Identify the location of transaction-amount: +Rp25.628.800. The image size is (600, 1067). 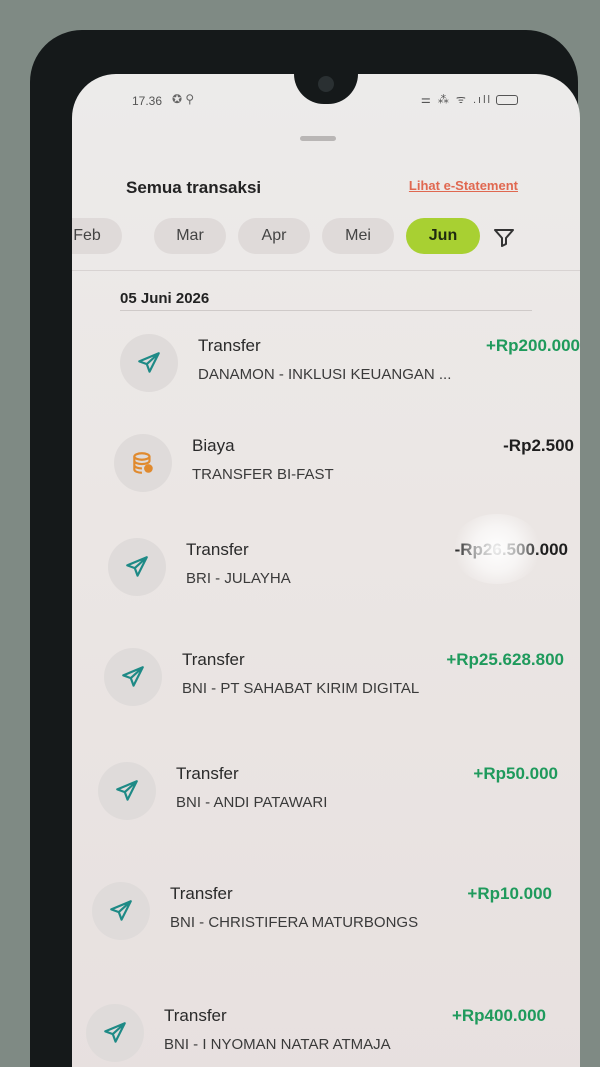
(505, 659).